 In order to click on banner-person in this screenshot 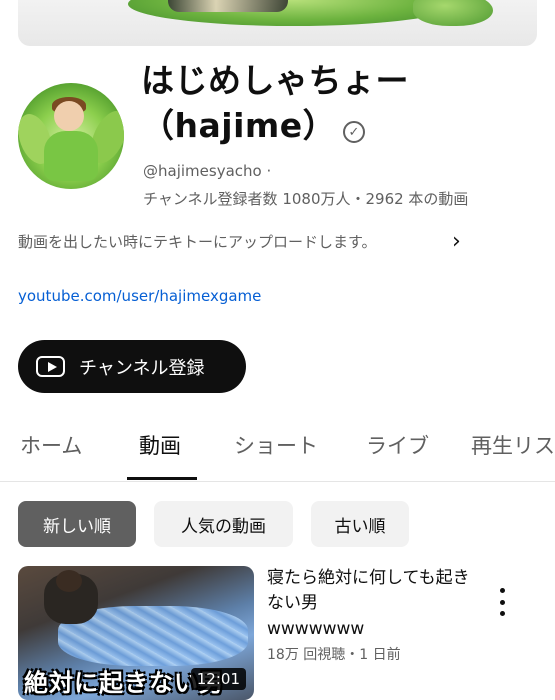, I will do `click(228, 6)`.